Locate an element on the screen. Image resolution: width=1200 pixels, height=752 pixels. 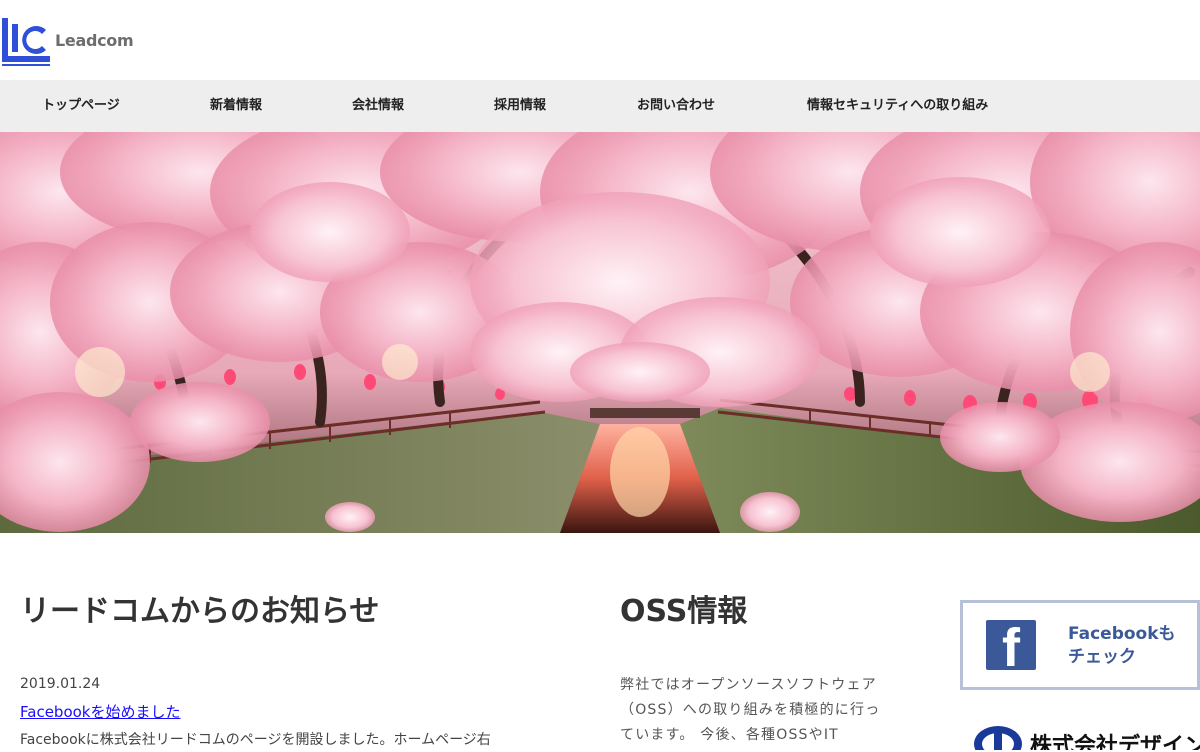
partner-banner-text: 株式会社デザイン is located at coordinates (1115, 742).